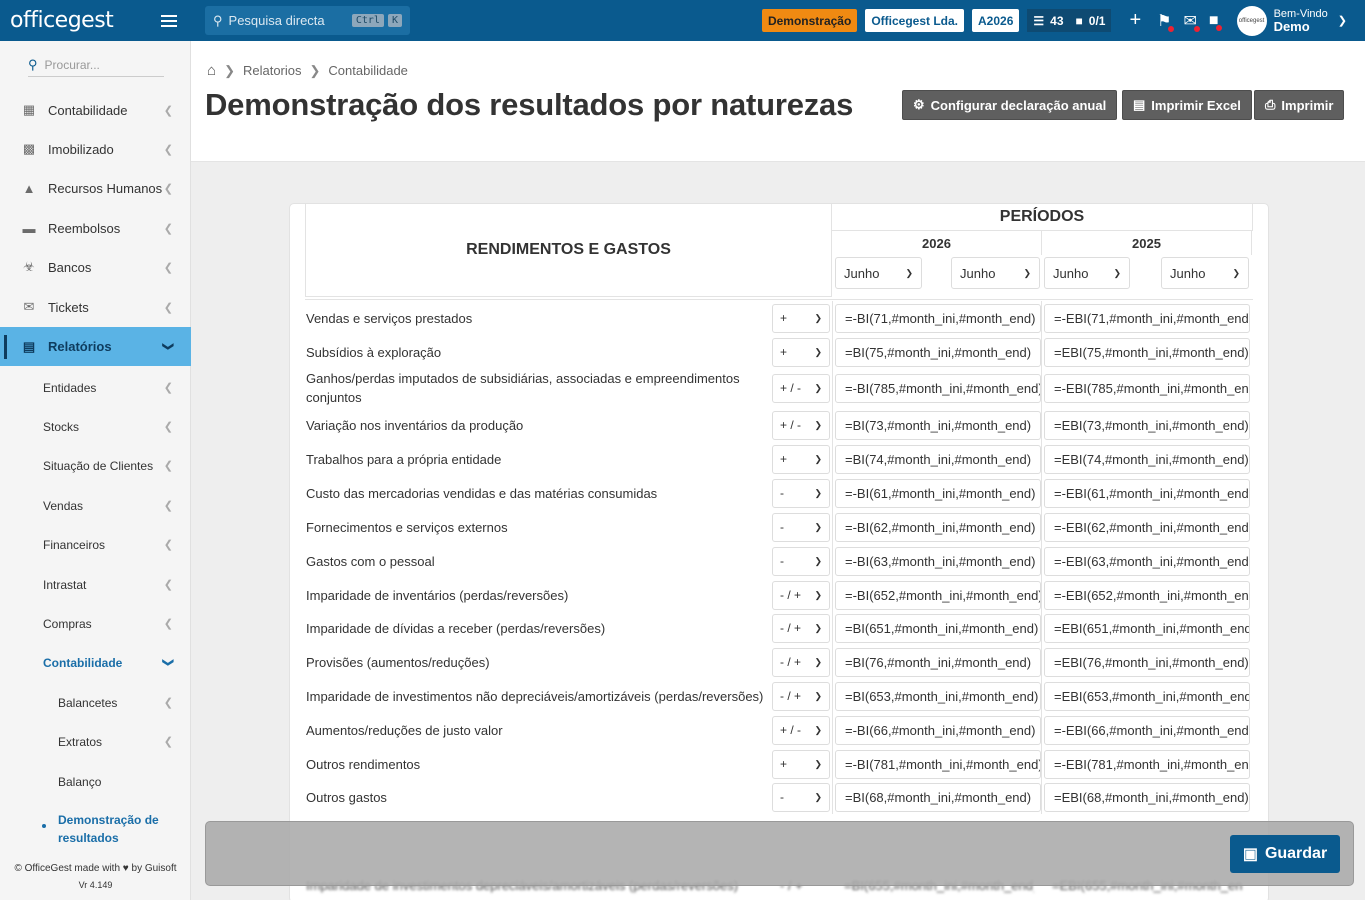  What do you see at coordinates (1166, 21) in the screenshot?
I see `bell-icon: ⚑` at bounding box center [1166, 21].